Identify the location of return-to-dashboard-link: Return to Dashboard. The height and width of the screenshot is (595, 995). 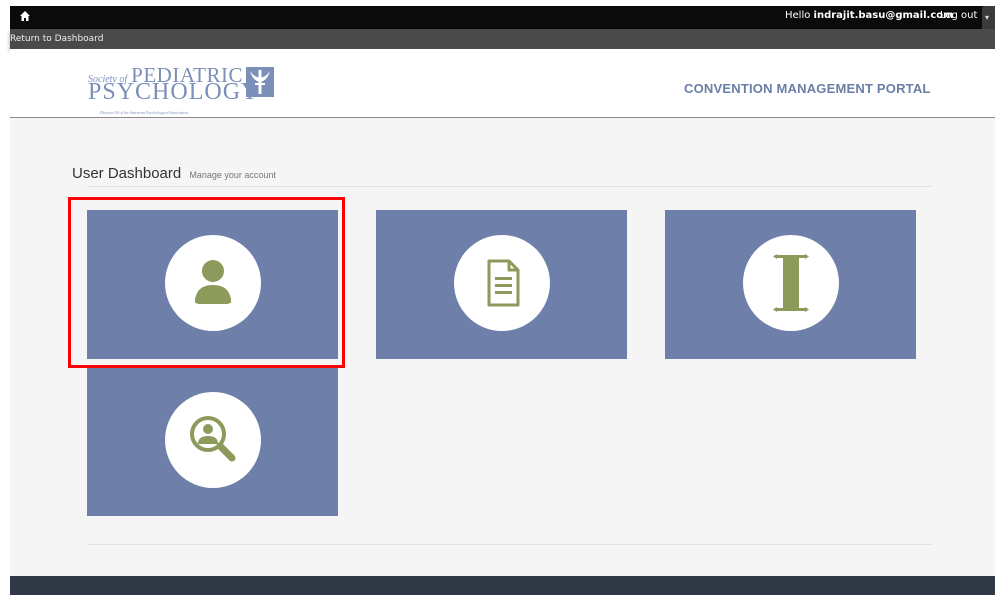
(56, 39).